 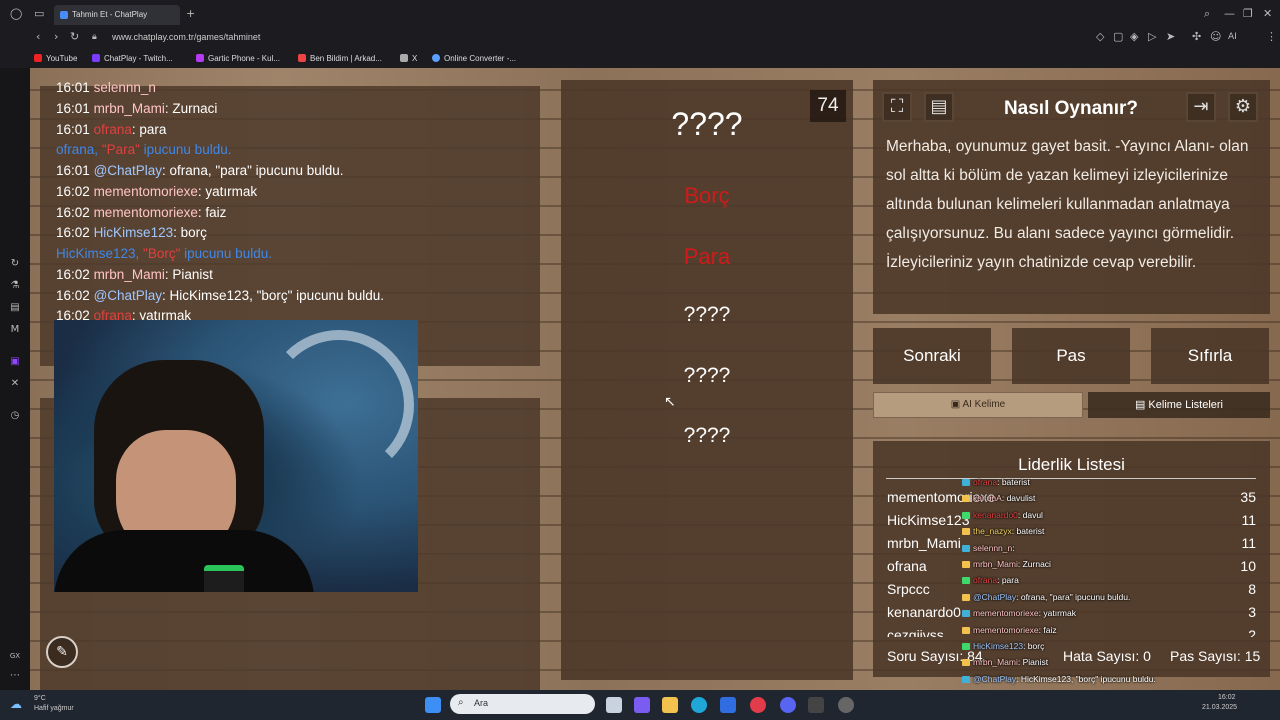 What do you see at coordinates (273, 295) in the screenshot?
I see `chat-message: : HicKimse123, "borç" ipucunu buldu.` at bounding box center [273, 295].